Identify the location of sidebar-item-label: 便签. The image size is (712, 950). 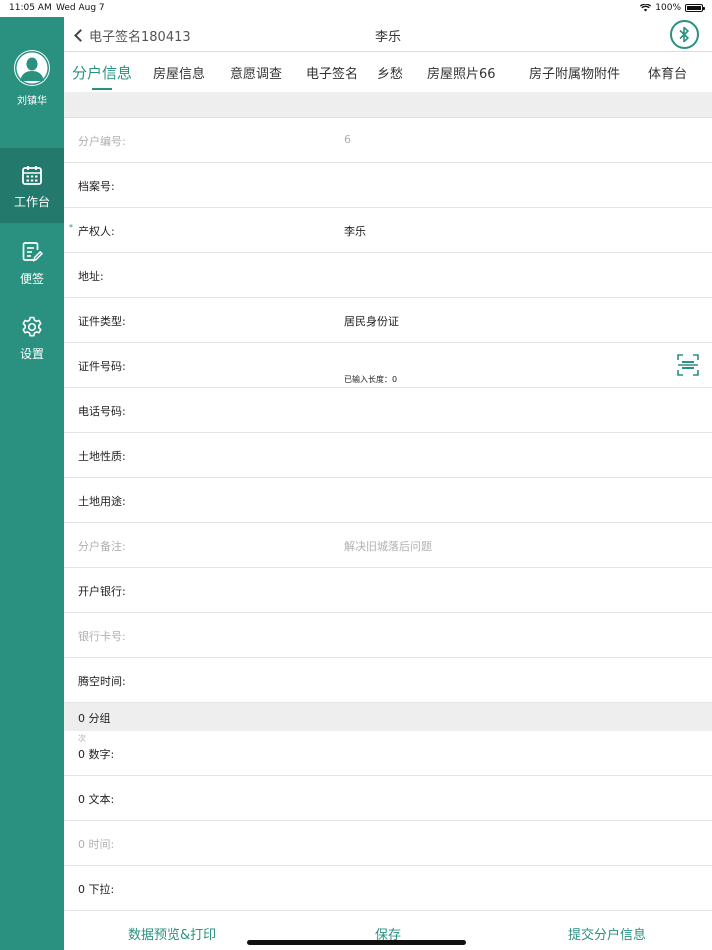
(31, 279).